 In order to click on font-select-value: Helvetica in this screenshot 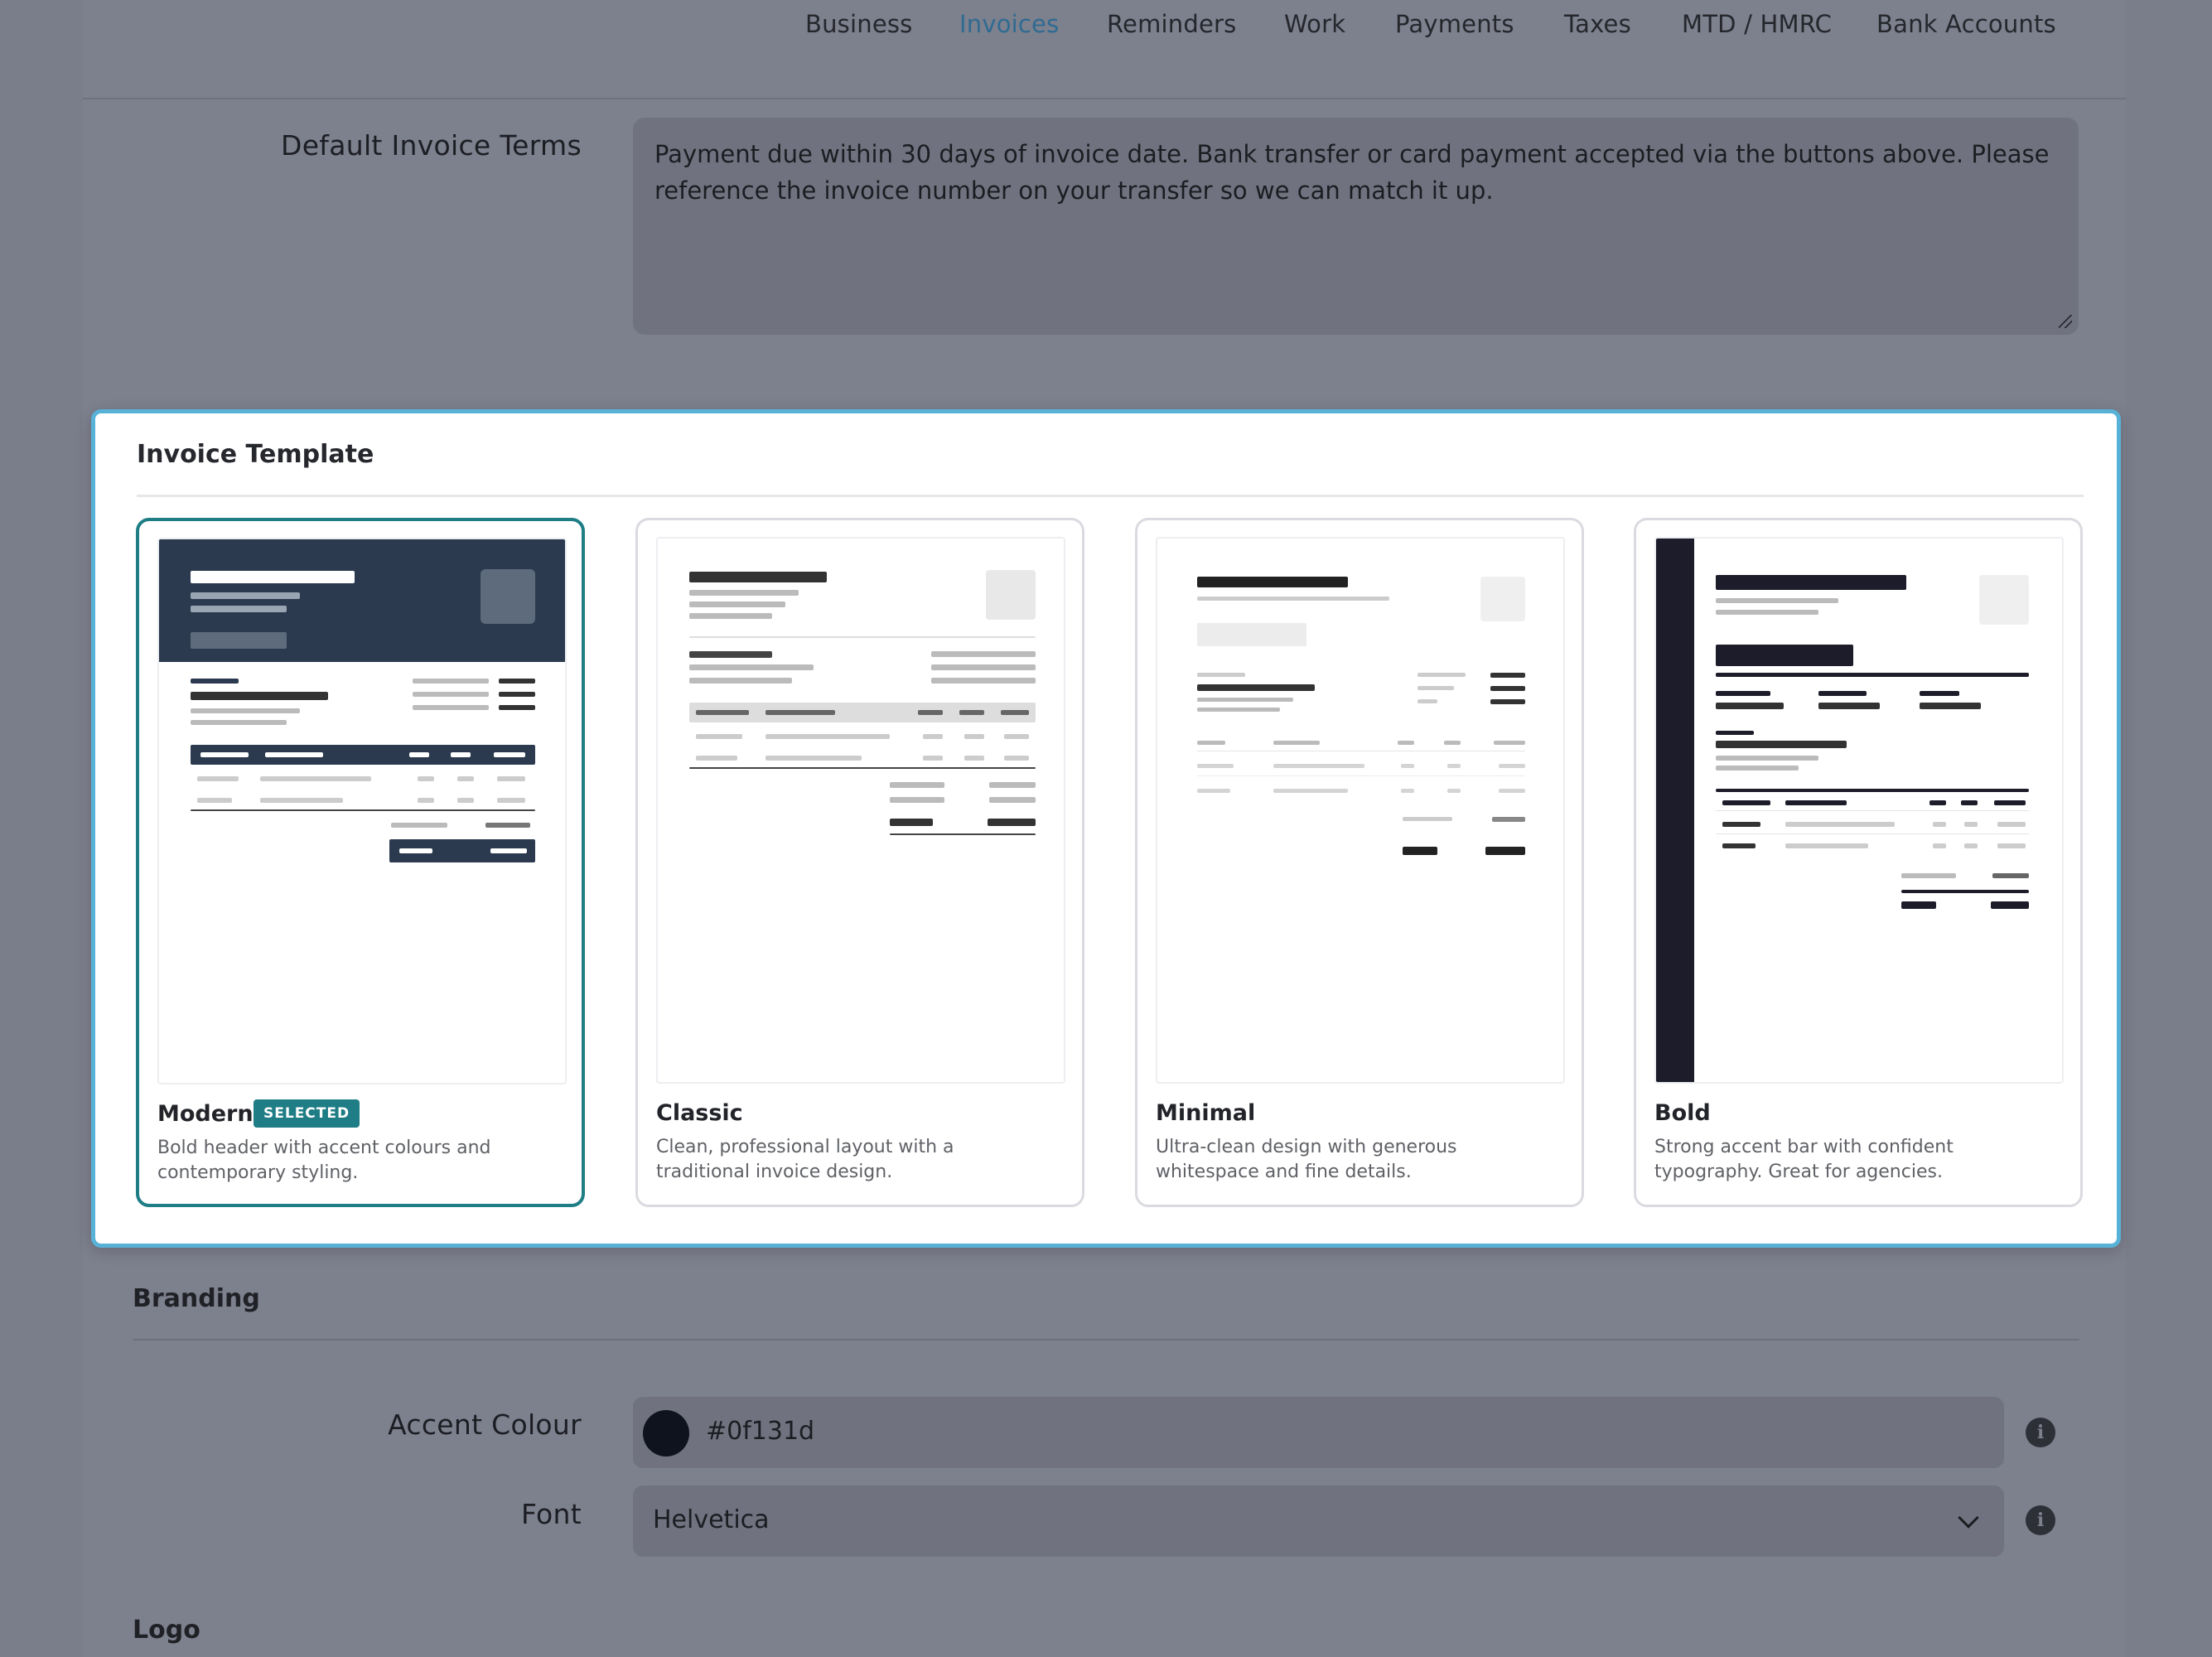, I will do `click(711, 1519)`.